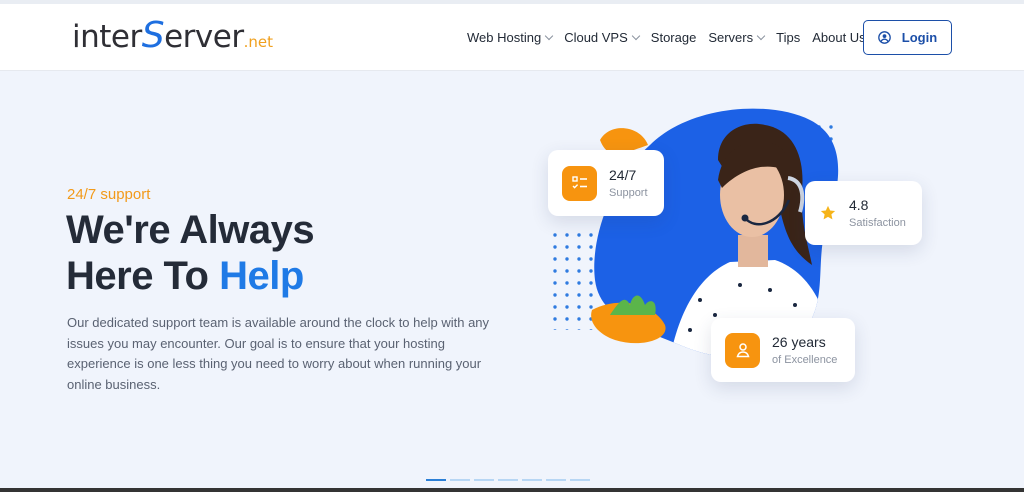  What do you see at coordinates (623, 174) in the screenshot?
I see `support-card-title: 24/7` at bounding box center [623, 174].